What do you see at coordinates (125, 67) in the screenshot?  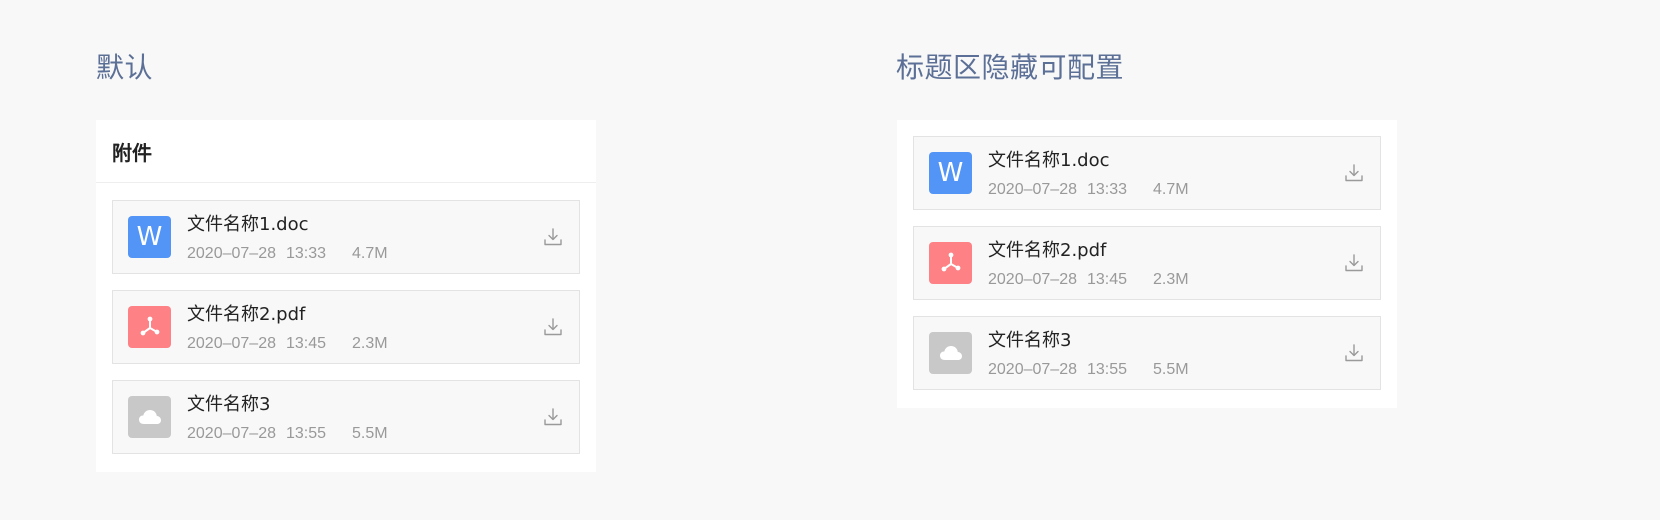 I see `section-title-default: 默认` at bounding box center [125, 67].